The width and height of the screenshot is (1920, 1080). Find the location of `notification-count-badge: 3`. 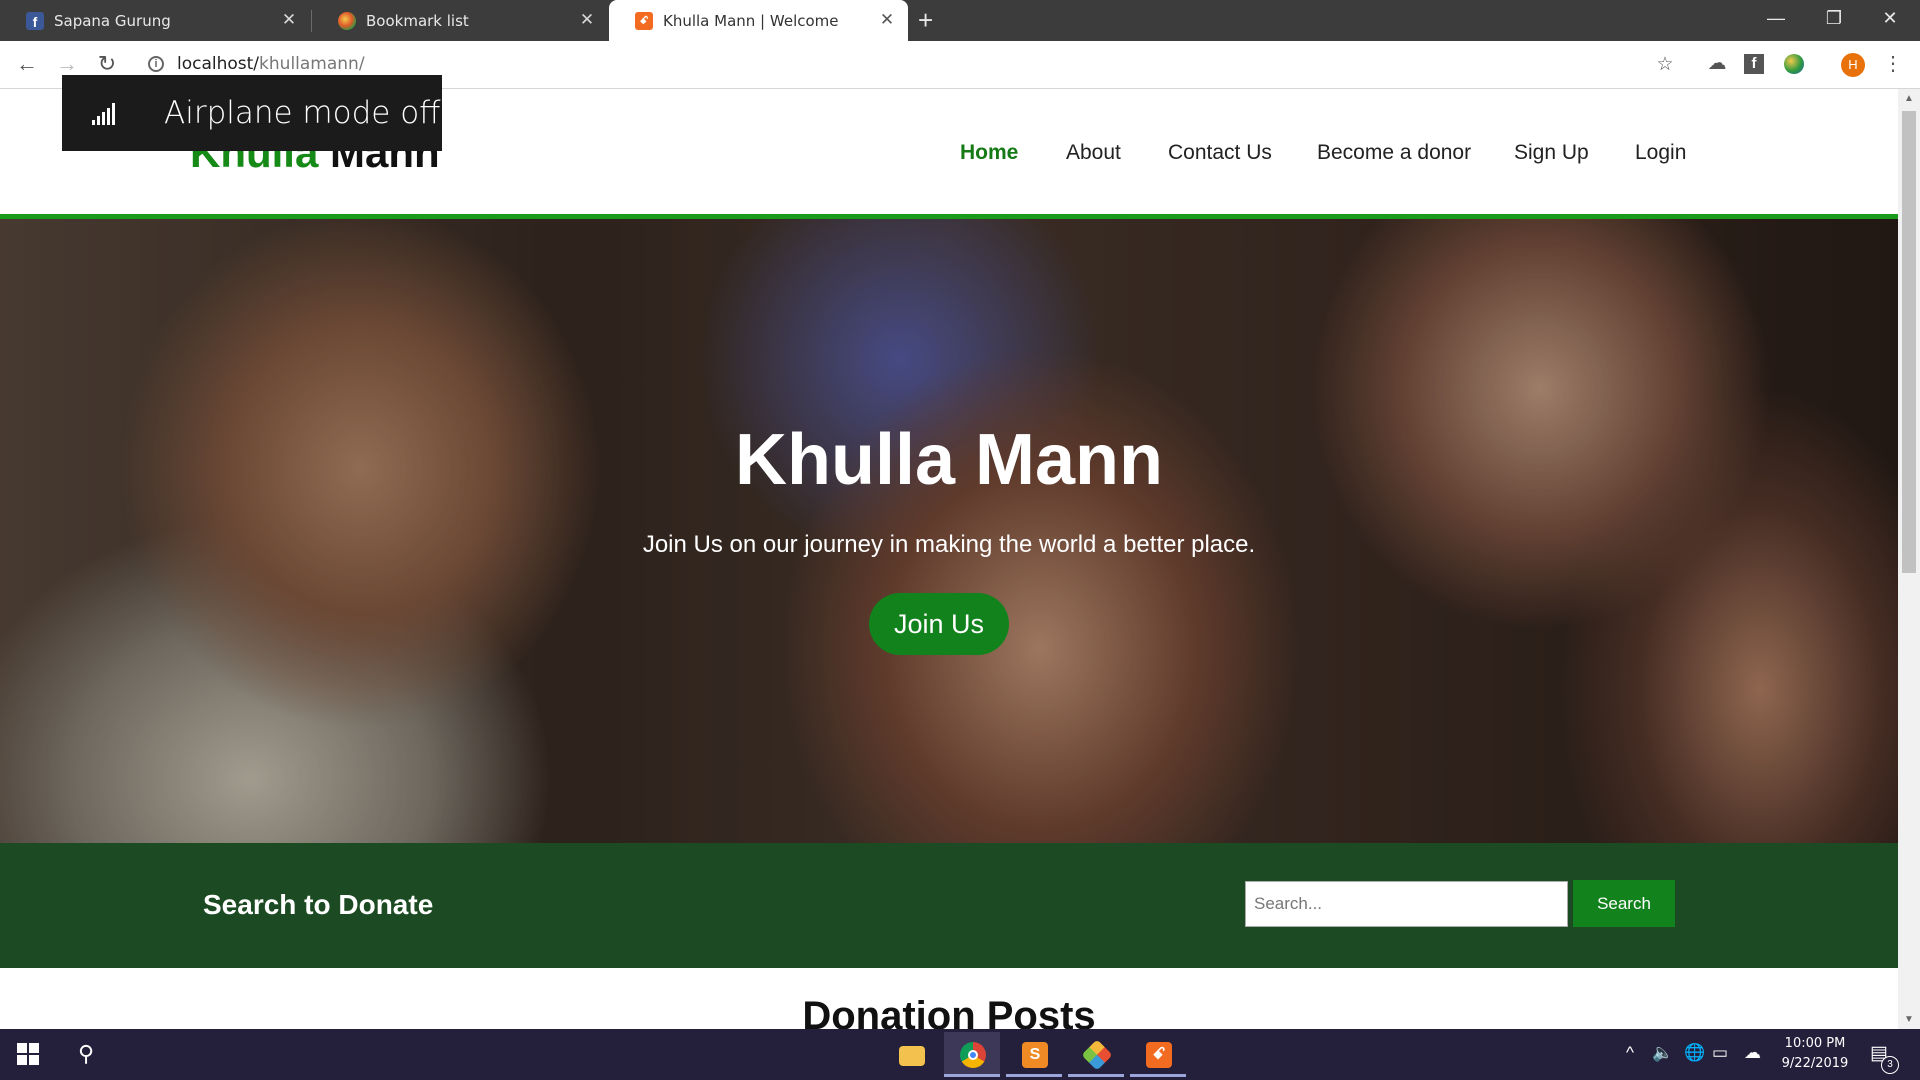

notification-count-badge: 3 is located at coordinates (1890, 1065).